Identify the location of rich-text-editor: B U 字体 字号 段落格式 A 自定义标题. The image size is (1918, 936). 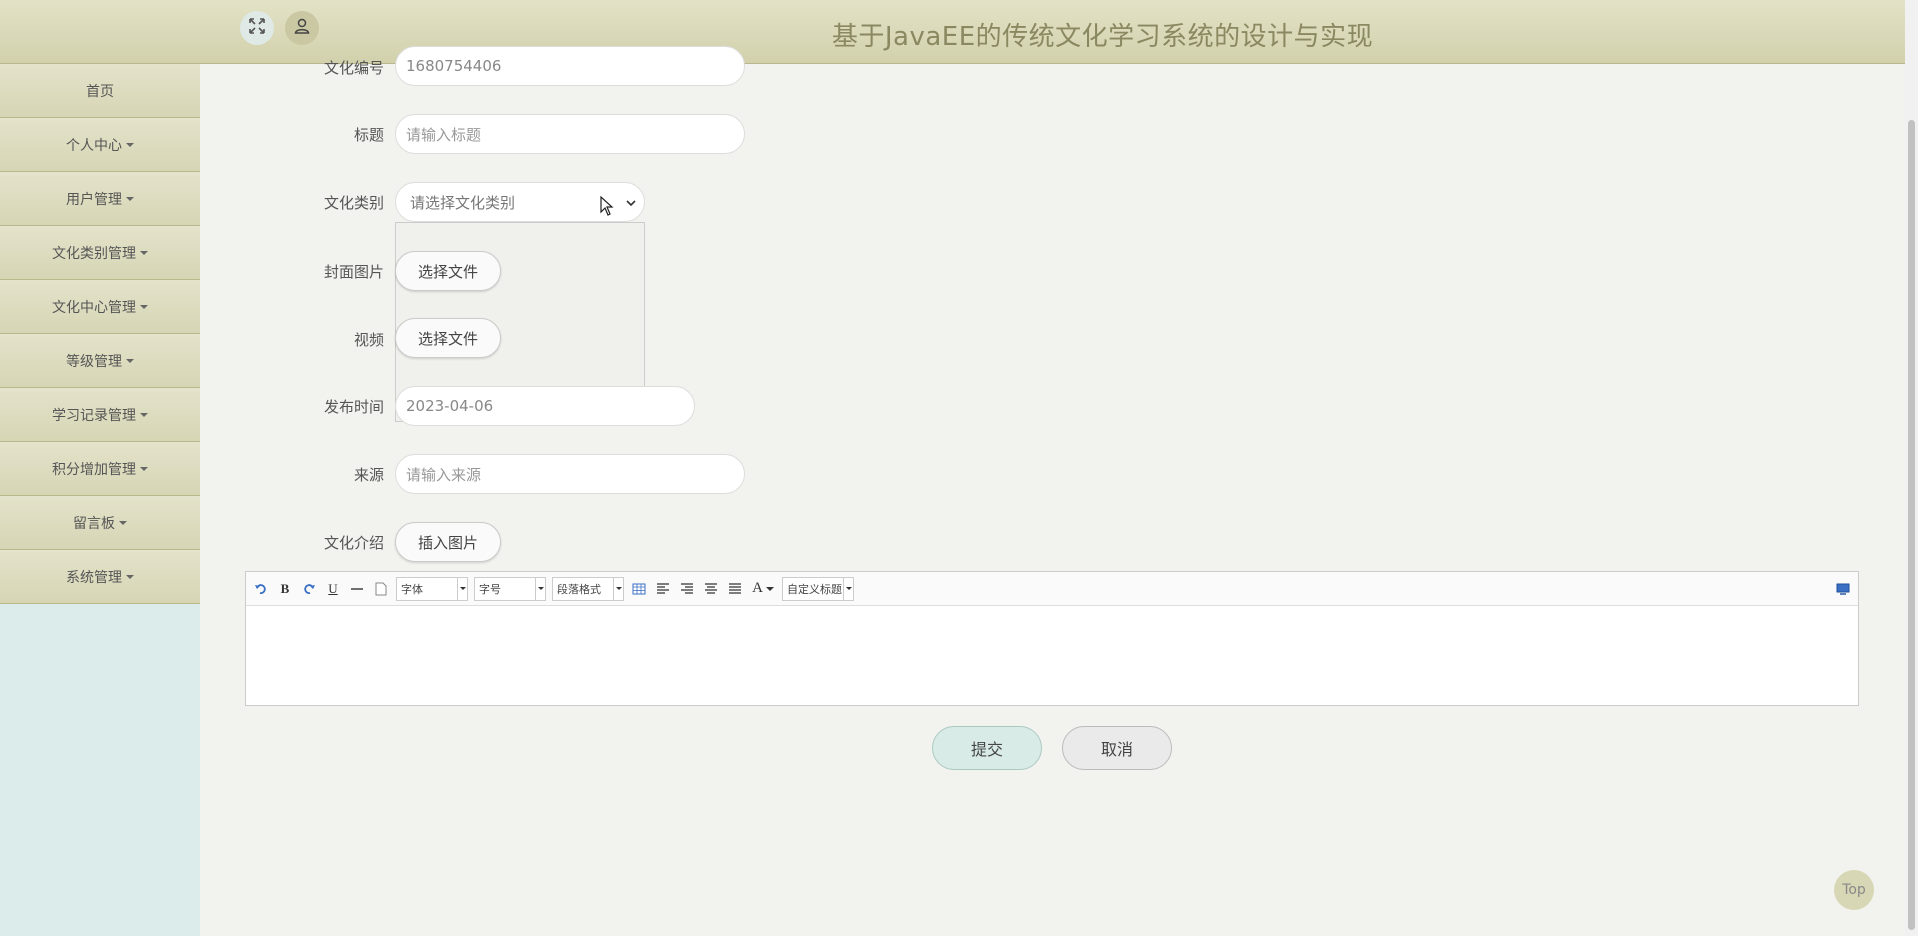
(1052, 638).